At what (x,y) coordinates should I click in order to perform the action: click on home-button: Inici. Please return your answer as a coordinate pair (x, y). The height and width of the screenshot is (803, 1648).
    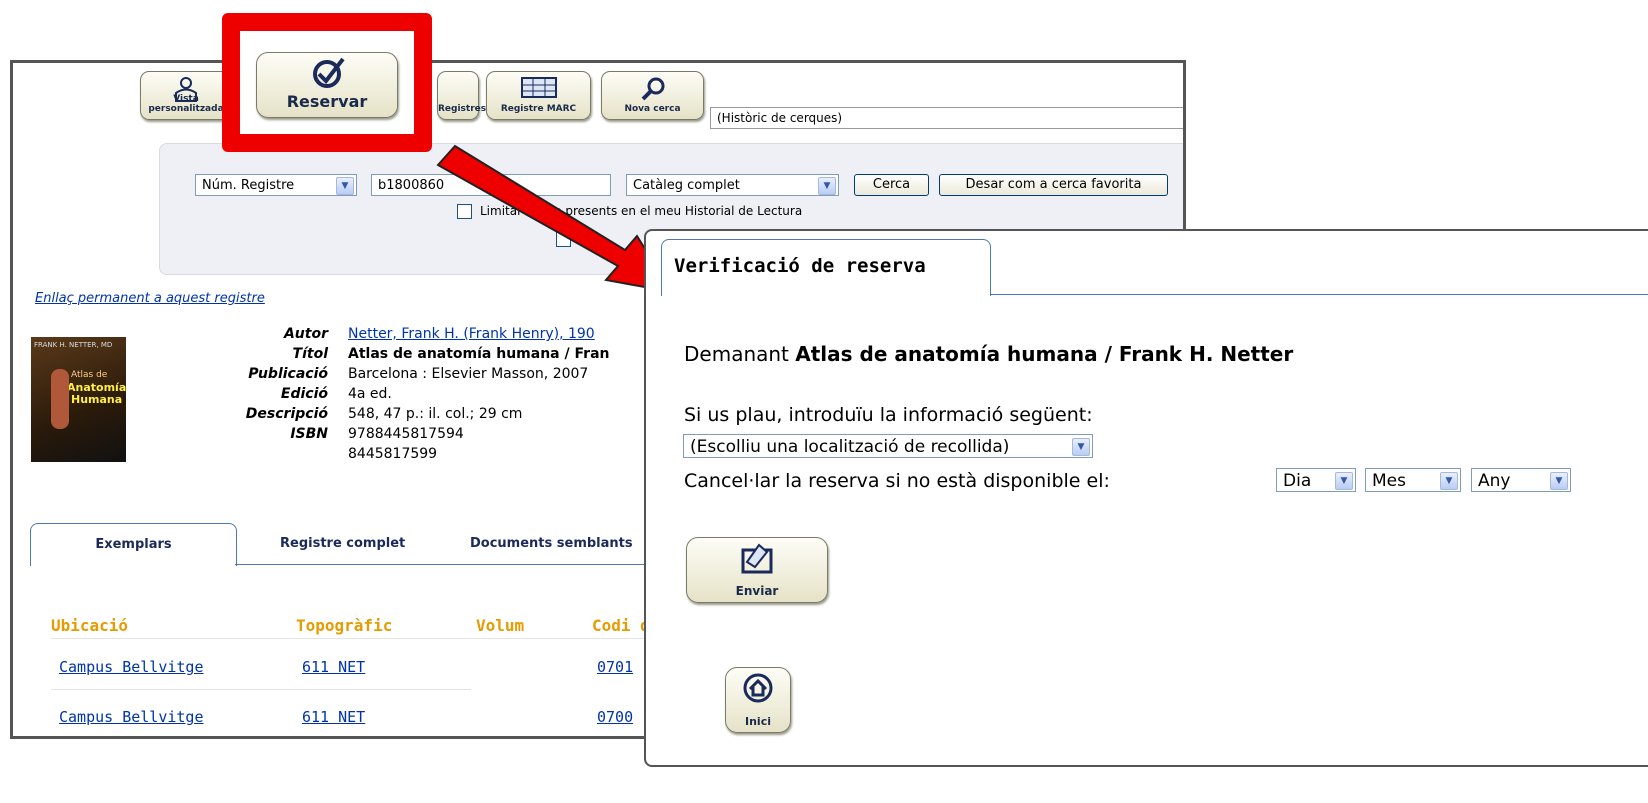
    Looking at the image, I should click on (758, 700).